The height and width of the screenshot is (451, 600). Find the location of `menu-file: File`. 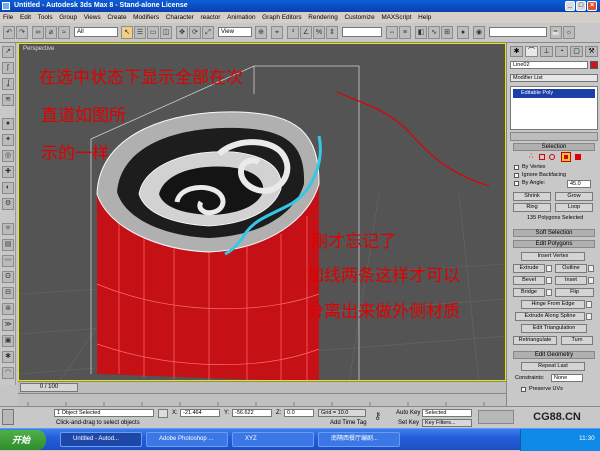

menu-file: File is located at coordinates (8, 17).